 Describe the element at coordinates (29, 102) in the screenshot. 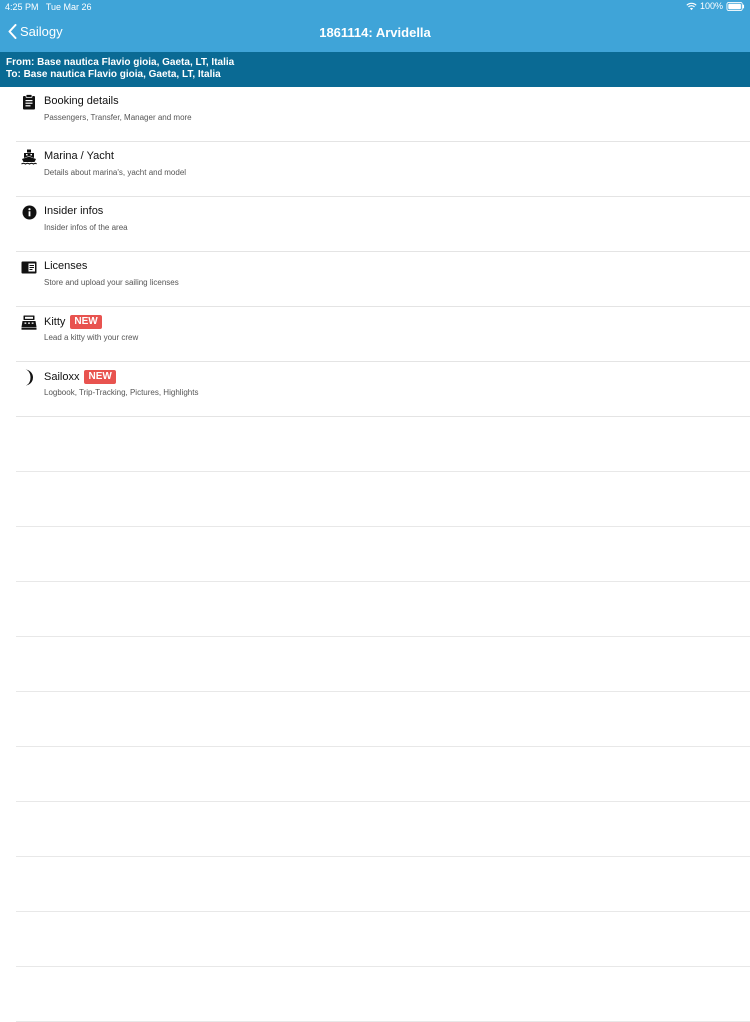

I see `clipboard-icon` at that location.